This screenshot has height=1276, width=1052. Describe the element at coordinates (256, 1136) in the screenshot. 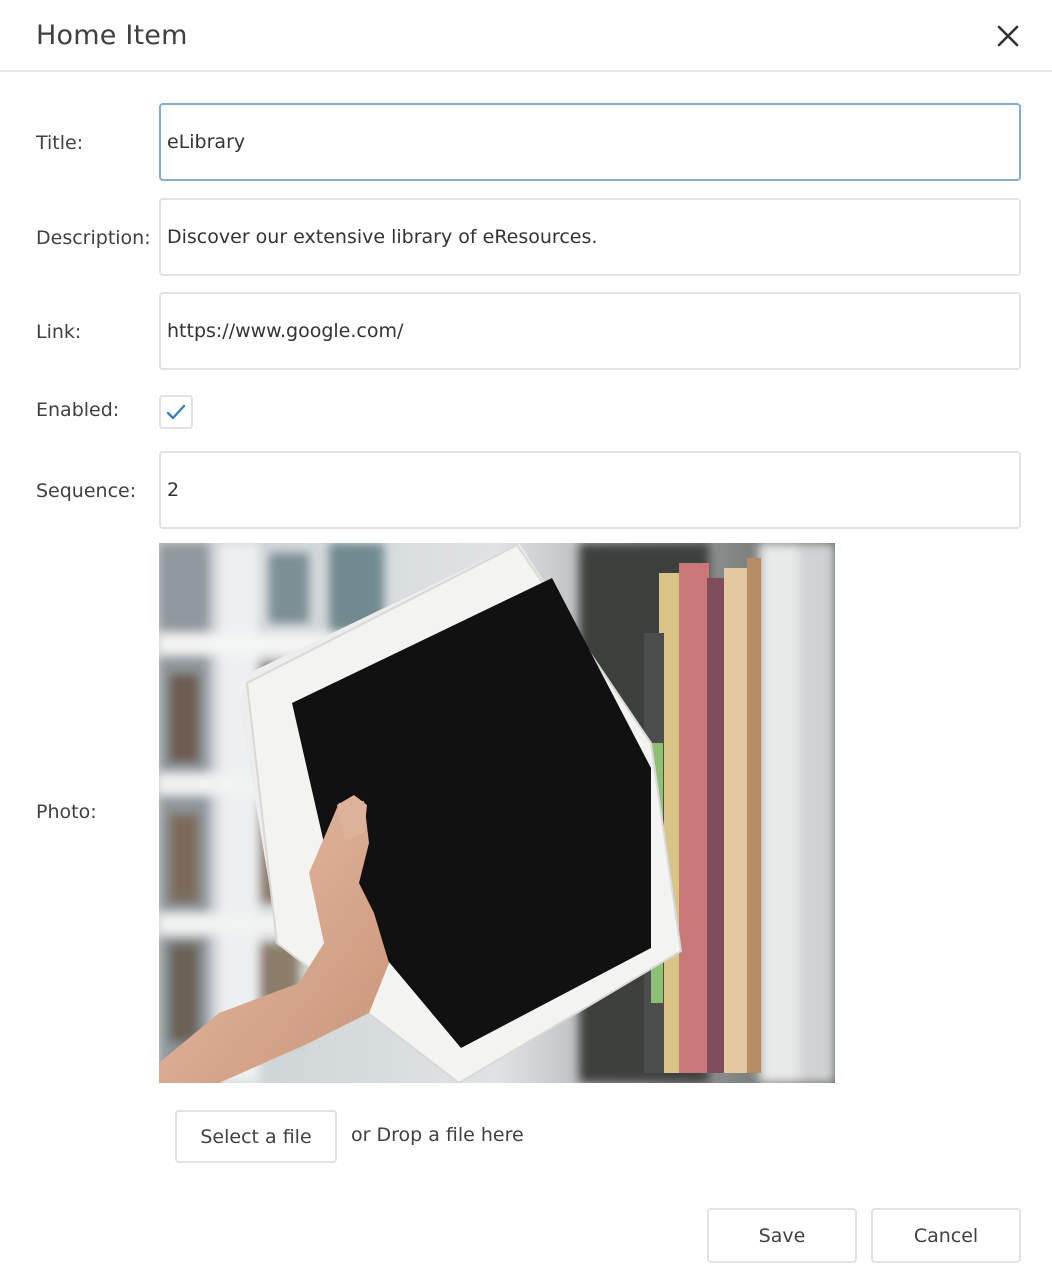

I see `select-file-button: Select a file` at that location.